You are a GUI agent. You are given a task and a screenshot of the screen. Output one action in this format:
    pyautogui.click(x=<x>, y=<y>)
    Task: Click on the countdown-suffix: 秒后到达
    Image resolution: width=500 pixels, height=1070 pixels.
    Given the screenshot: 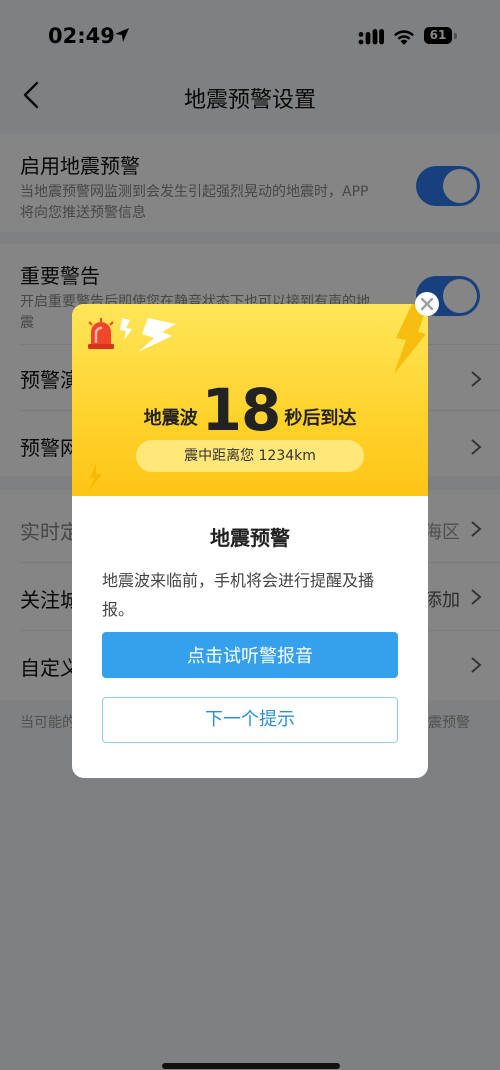 What is the action you would take?
    pyautogui.click(x=320, y=418)
    